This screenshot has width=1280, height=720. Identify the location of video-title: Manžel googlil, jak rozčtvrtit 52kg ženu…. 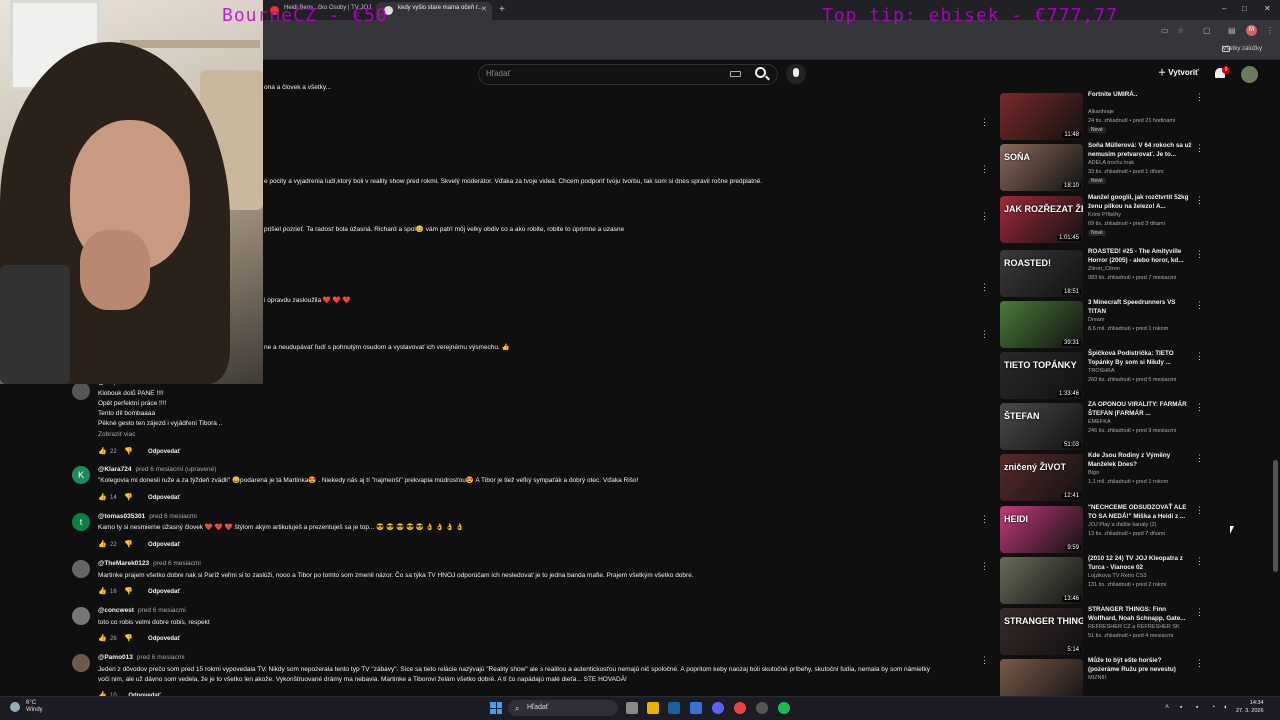
(1140, 202).